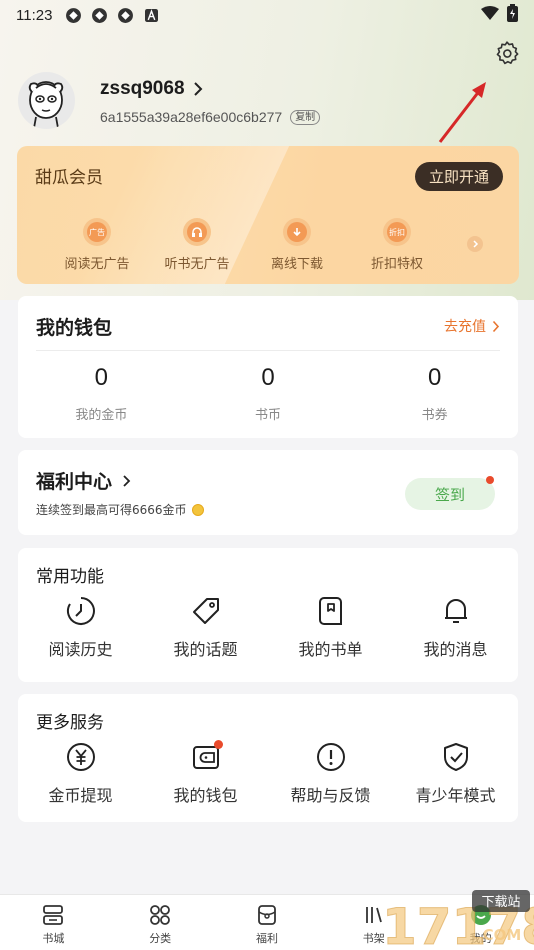  What do you see at coordinates (70, 577) in the screenshot?
I see `common-functions-title: 常用功能` at bounding box center [70, 577].